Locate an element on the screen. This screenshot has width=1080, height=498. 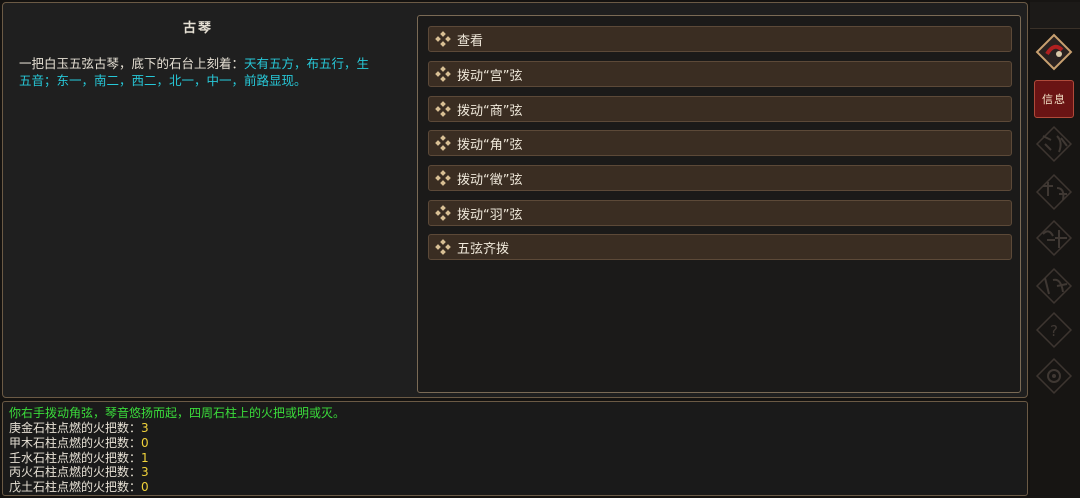
help-icon: ? is located at coordinates (1054, 330).